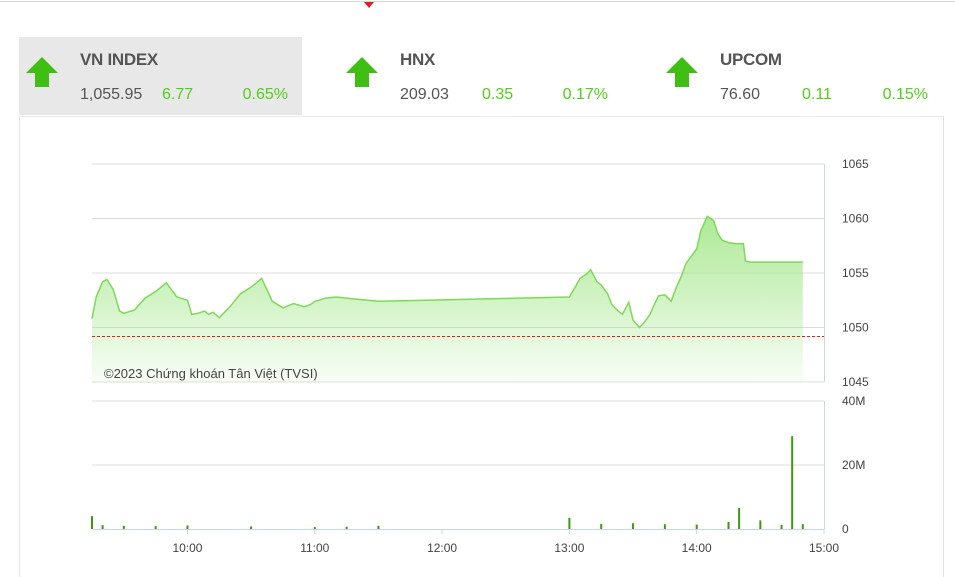 The height and width of the screenshot is (577, 955). What do you see at coordinates (855, 219) in the screenshot?
I see `price-tick-label: 1060` at bounding box center [855, 219].